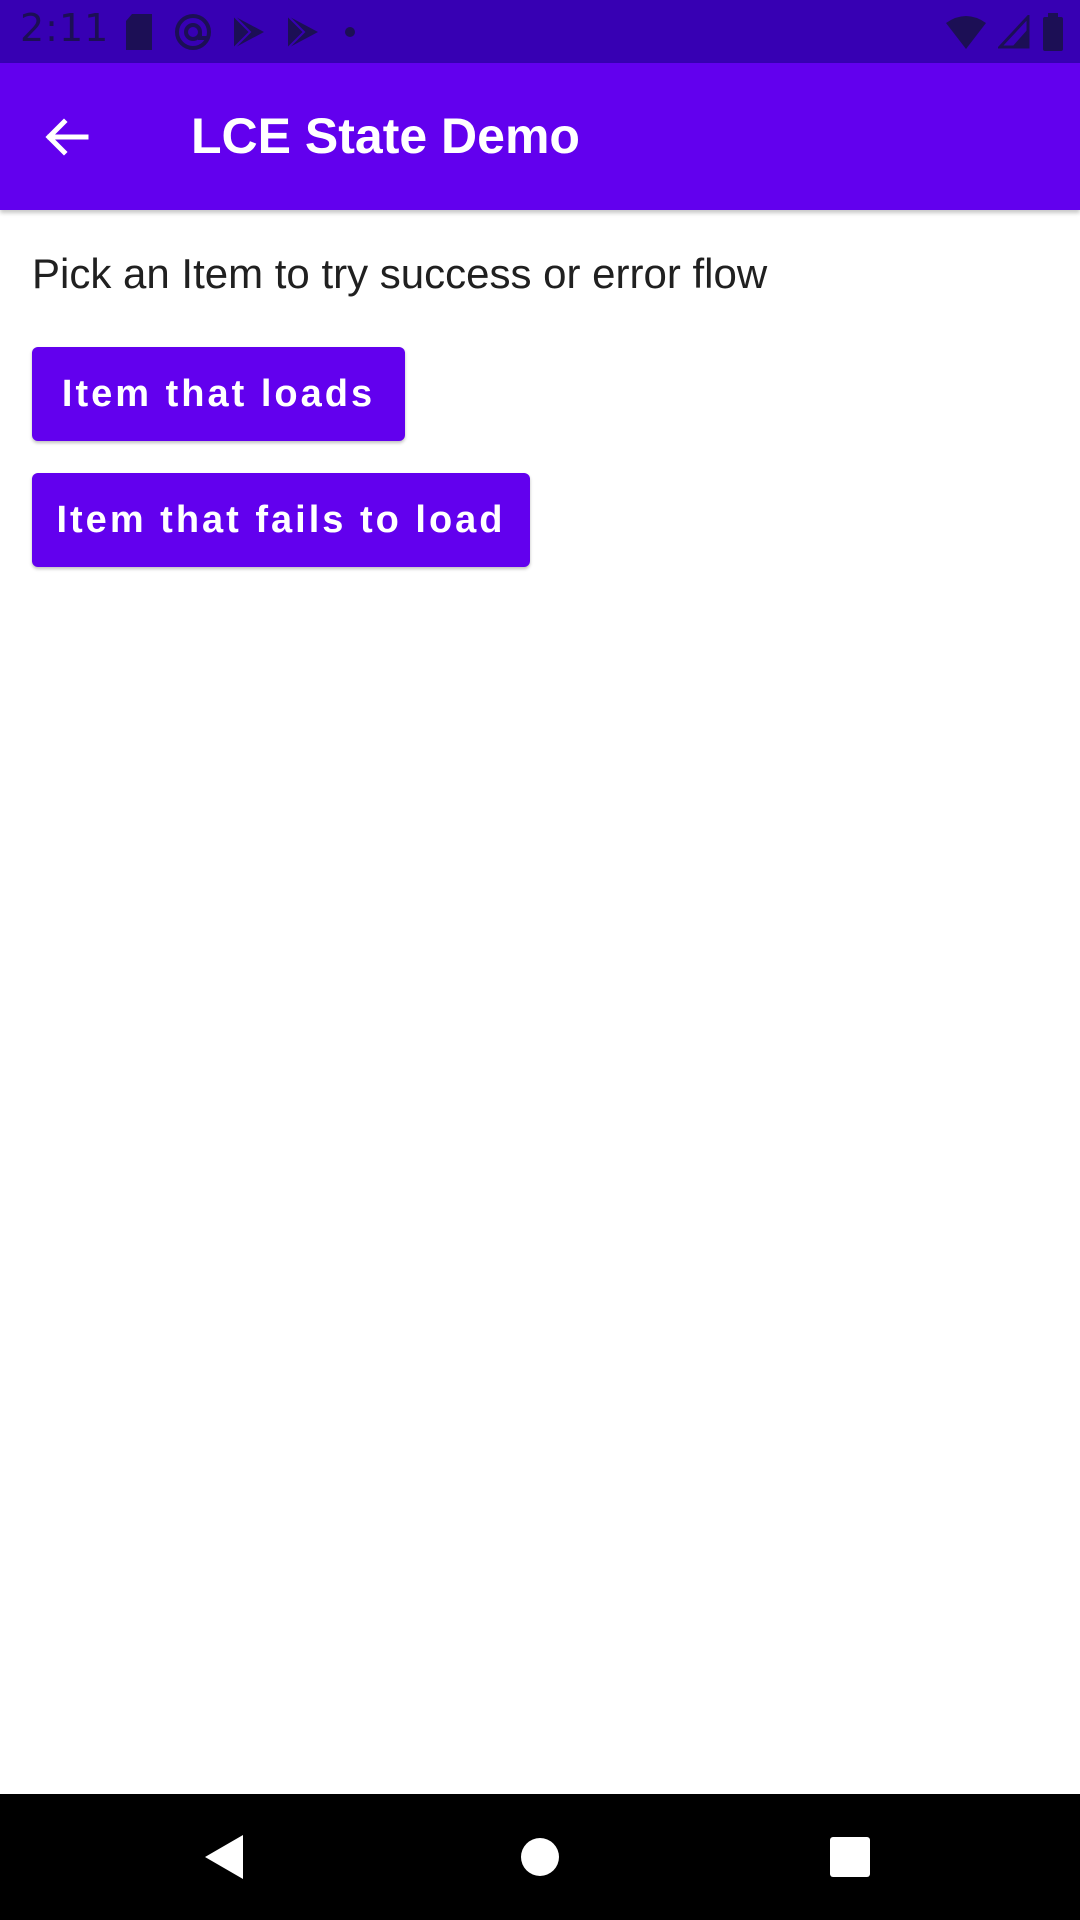  I want to click on item-loads-button: Item that loads, so click(218, 394).